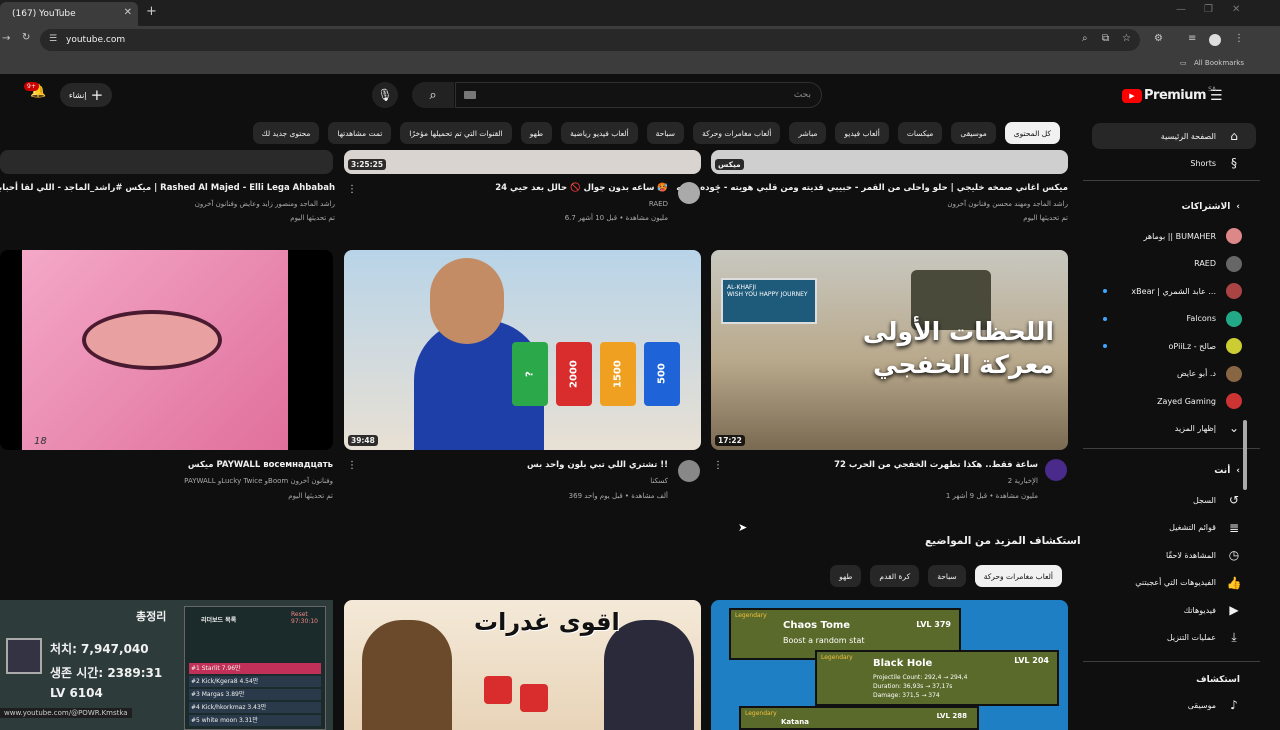  What do you see at coordinates (456, 133) in the screenshot?
I see `chip: القنوات التي تم تحميلها مؤخرًا` at bounding box center [456, 133].